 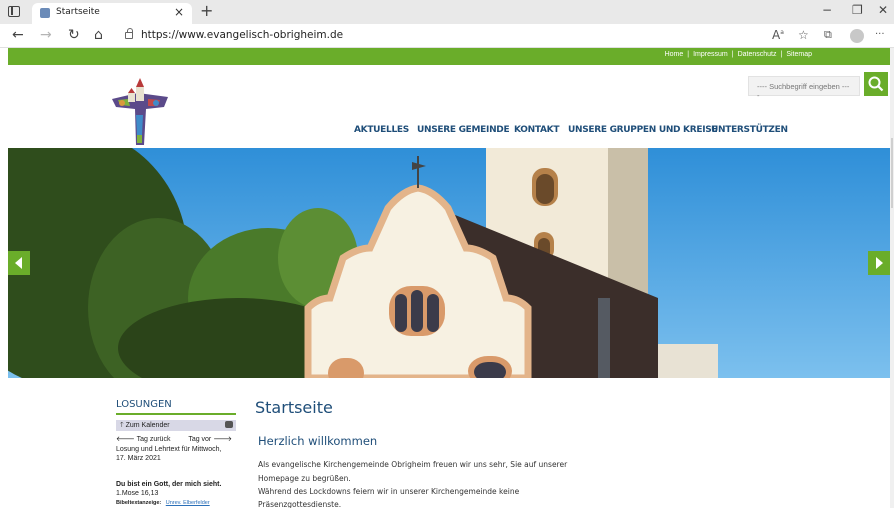 What do you see at coordinates (112, 13) in the screenshot?
I see `browser-tab: Startseite ×` at bounding box center [112, 13].